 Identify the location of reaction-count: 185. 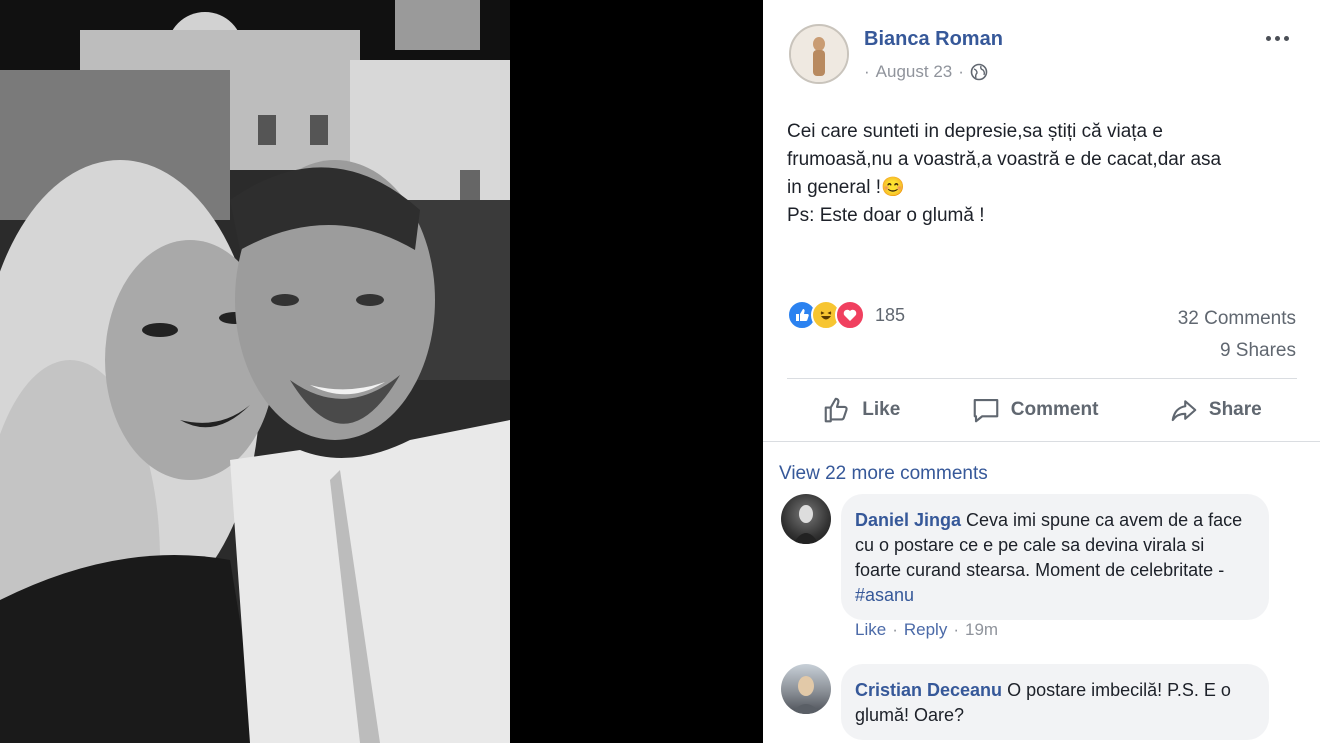
(890, 314).